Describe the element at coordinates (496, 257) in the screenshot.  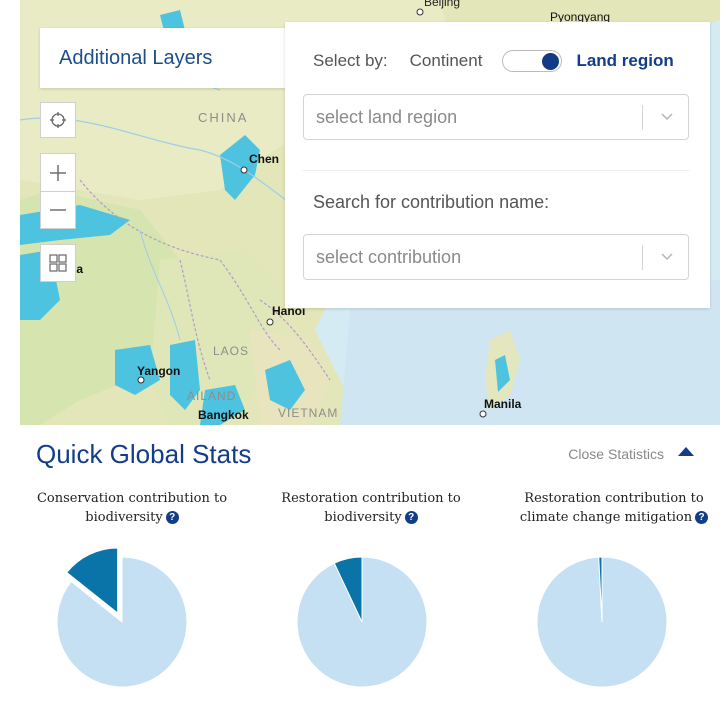
I see `contribution-select: select contribution` at that location.